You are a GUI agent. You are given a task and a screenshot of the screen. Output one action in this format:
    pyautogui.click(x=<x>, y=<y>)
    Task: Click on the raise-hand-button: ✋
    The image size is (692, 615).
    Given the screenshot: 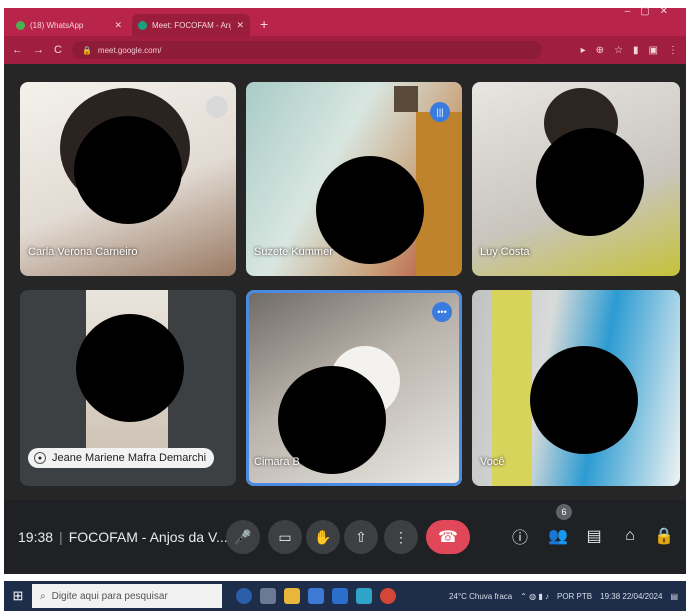 What is the action you would take?
    pyautogui.click(x=323, y=537)
    